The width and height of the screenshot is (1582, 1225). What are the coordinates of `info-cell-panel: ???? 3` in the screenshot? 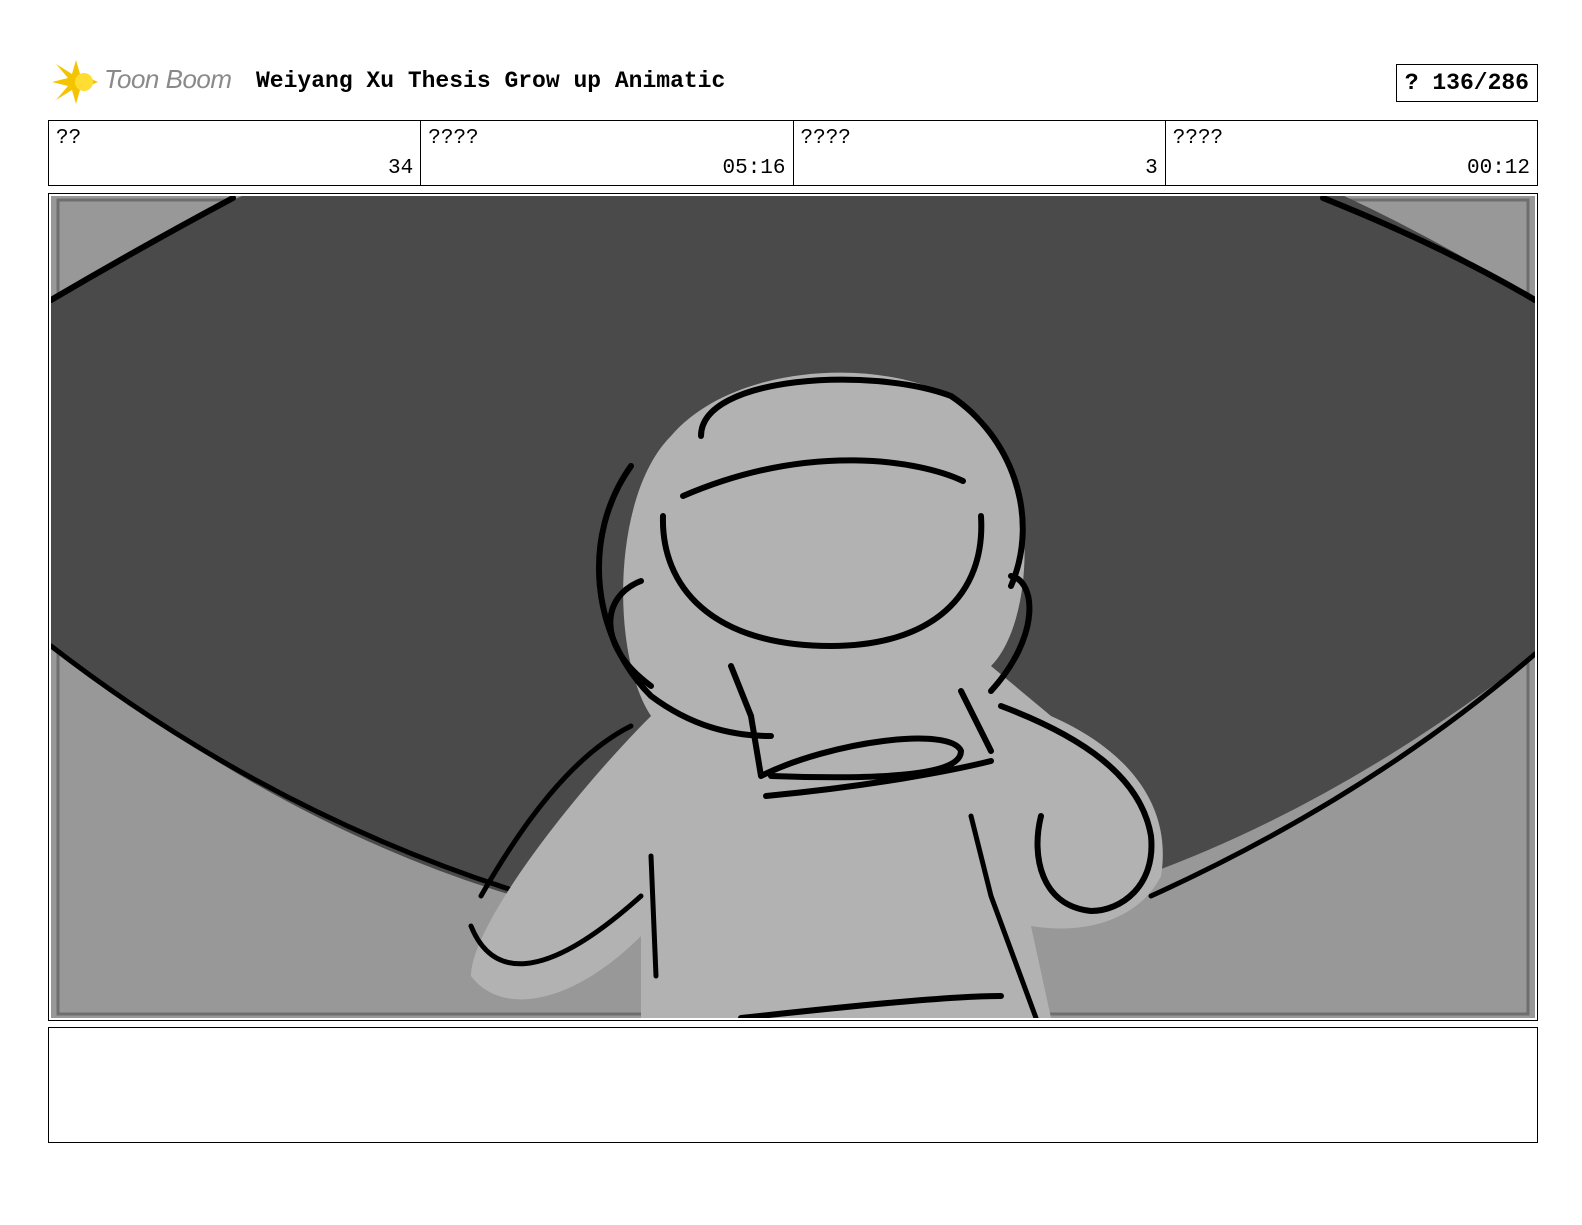 It's located at (980, 153).